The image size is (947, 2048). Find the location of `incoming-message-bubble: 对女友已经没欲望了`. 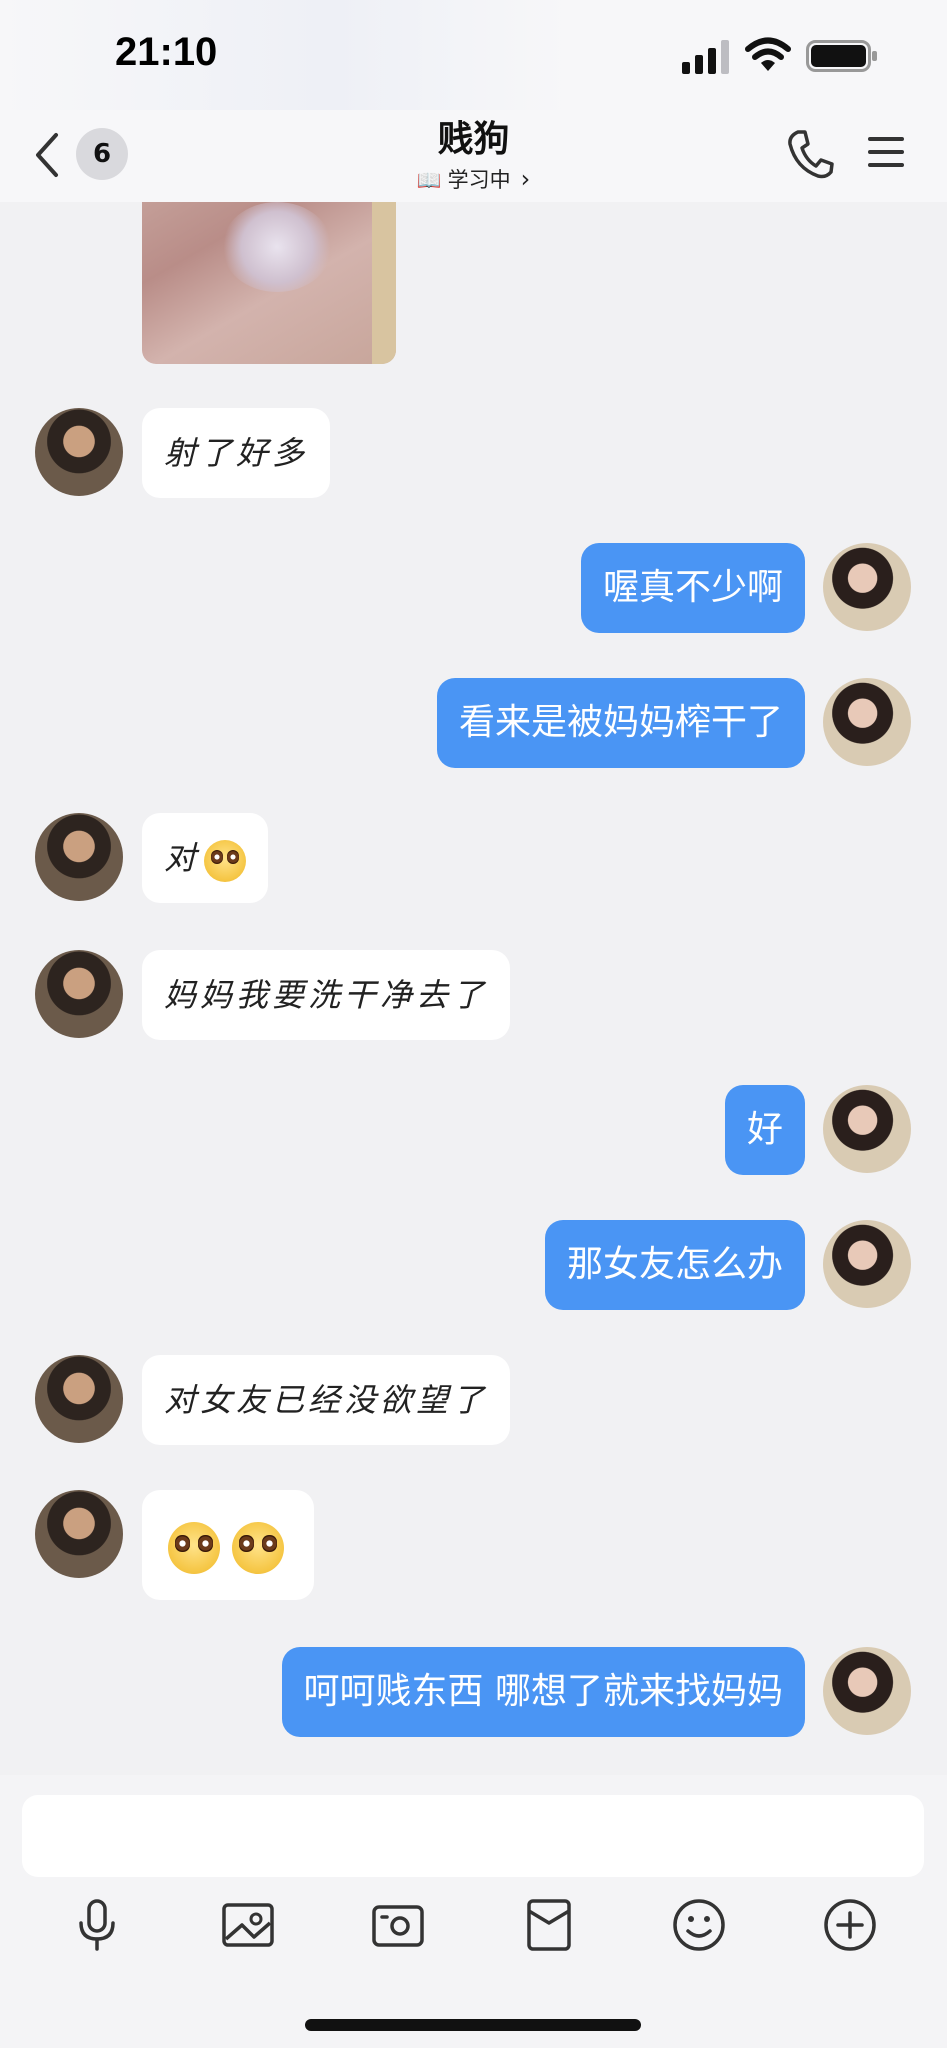

incoming-message-bubble: 对女友已经没欲望了 is located at coordinates (326, 1400).